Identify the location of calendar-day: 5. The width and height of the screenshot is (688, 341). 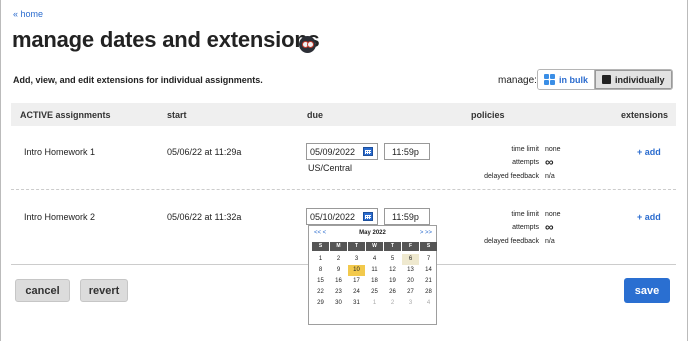
(392, 259).